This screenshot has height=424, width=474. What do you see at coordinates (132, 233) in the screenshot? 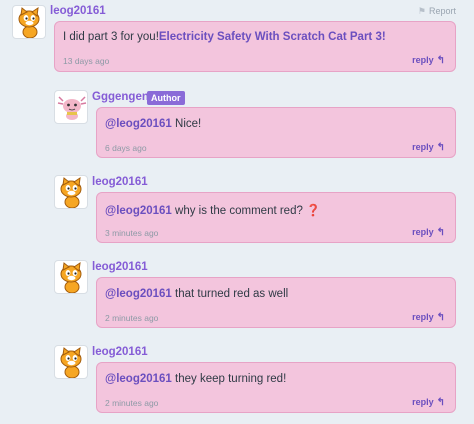
I see `reply-time: 3 minutes ago` at bounding box center [132, 233].